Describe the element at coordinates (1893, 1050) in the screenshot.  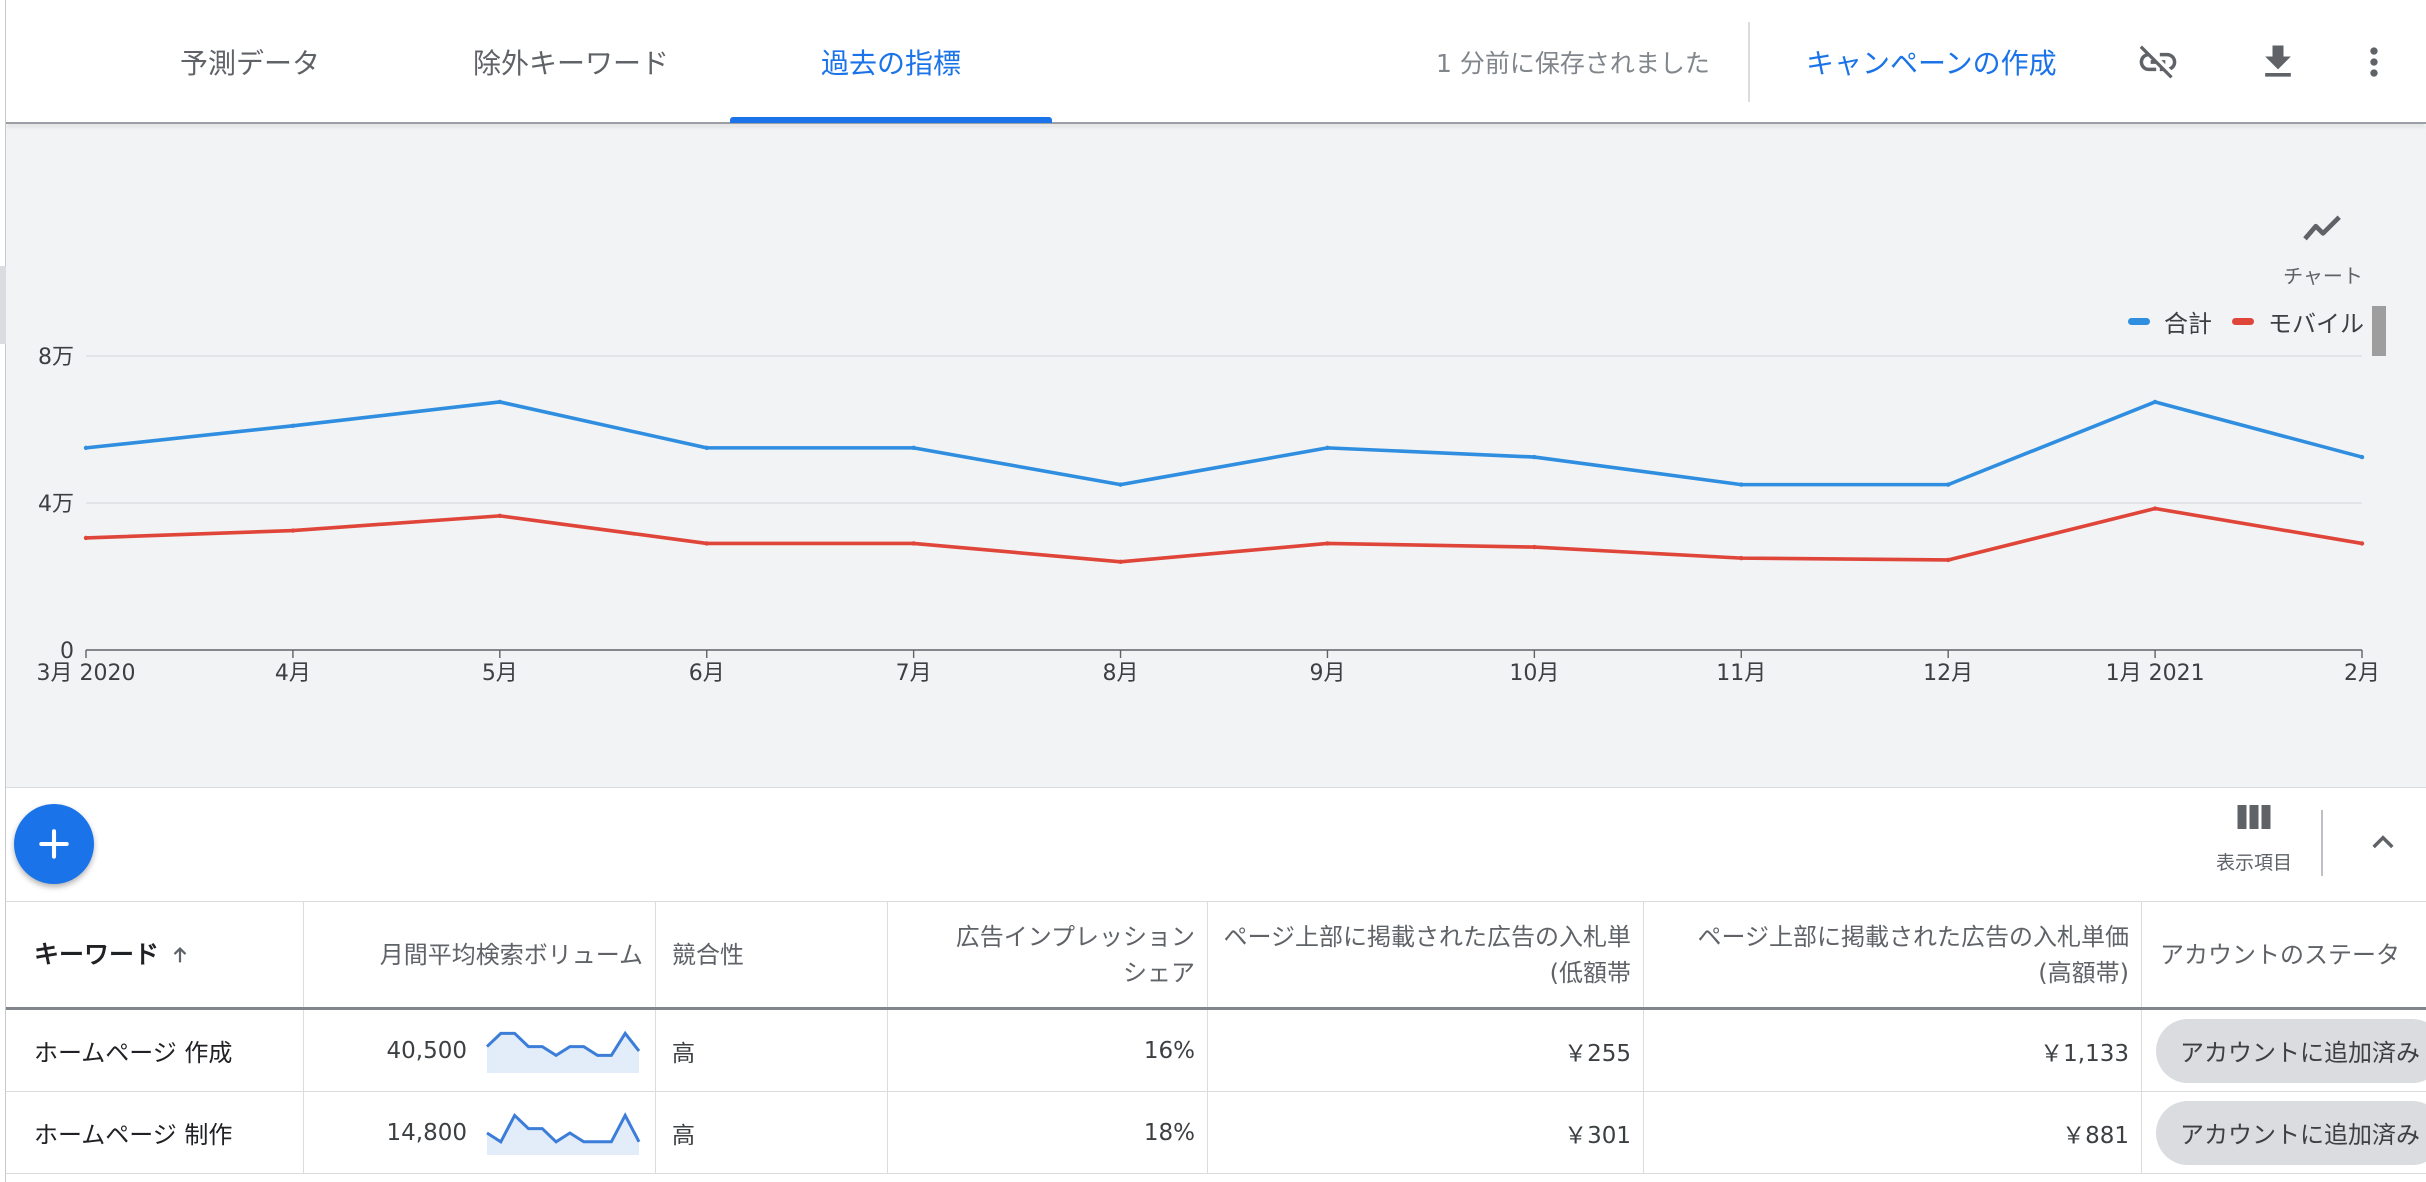
I see `bid-high-cell: ￥1,133` at that location.